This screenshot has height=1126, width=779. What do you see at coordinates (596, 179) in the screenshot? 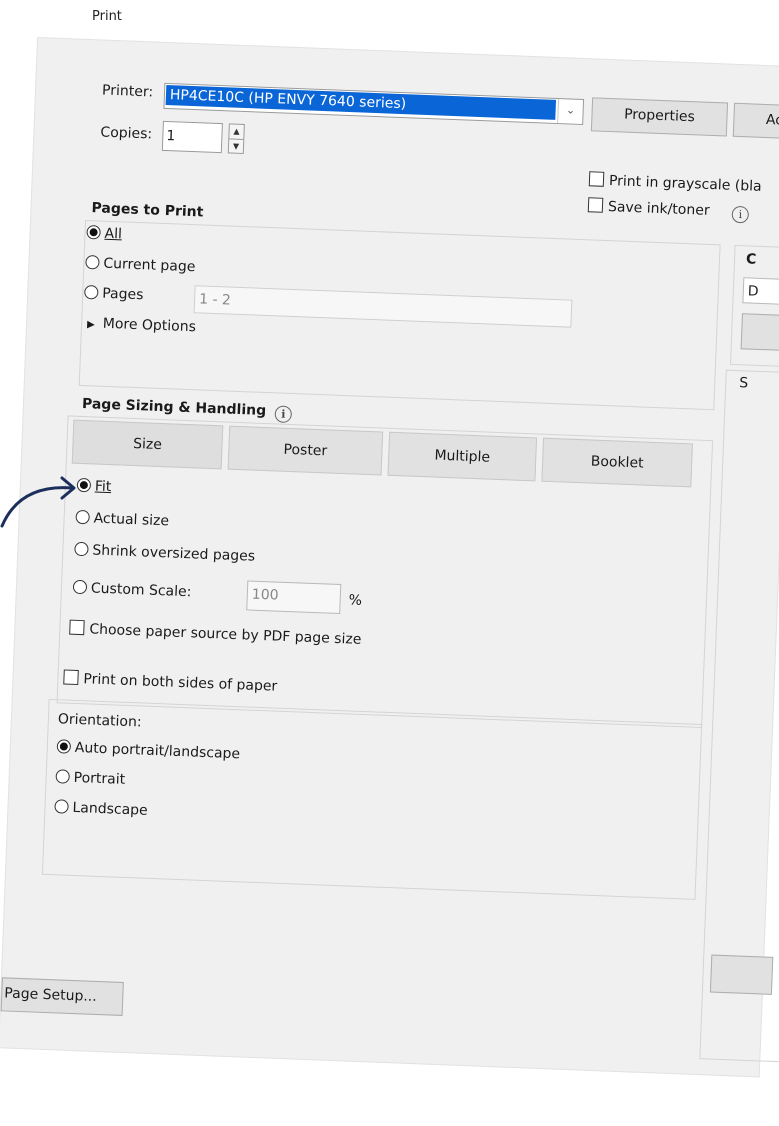
I see `grayscale-checkbox` at bounding box center [596, 179].